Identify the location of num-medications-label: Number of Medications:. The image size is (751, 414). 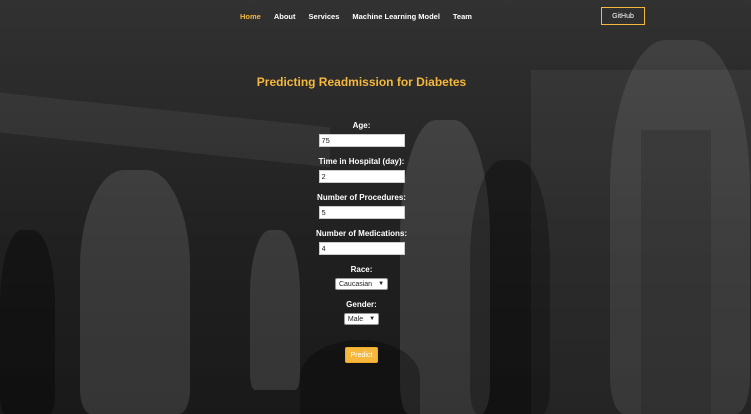
(361, 233).